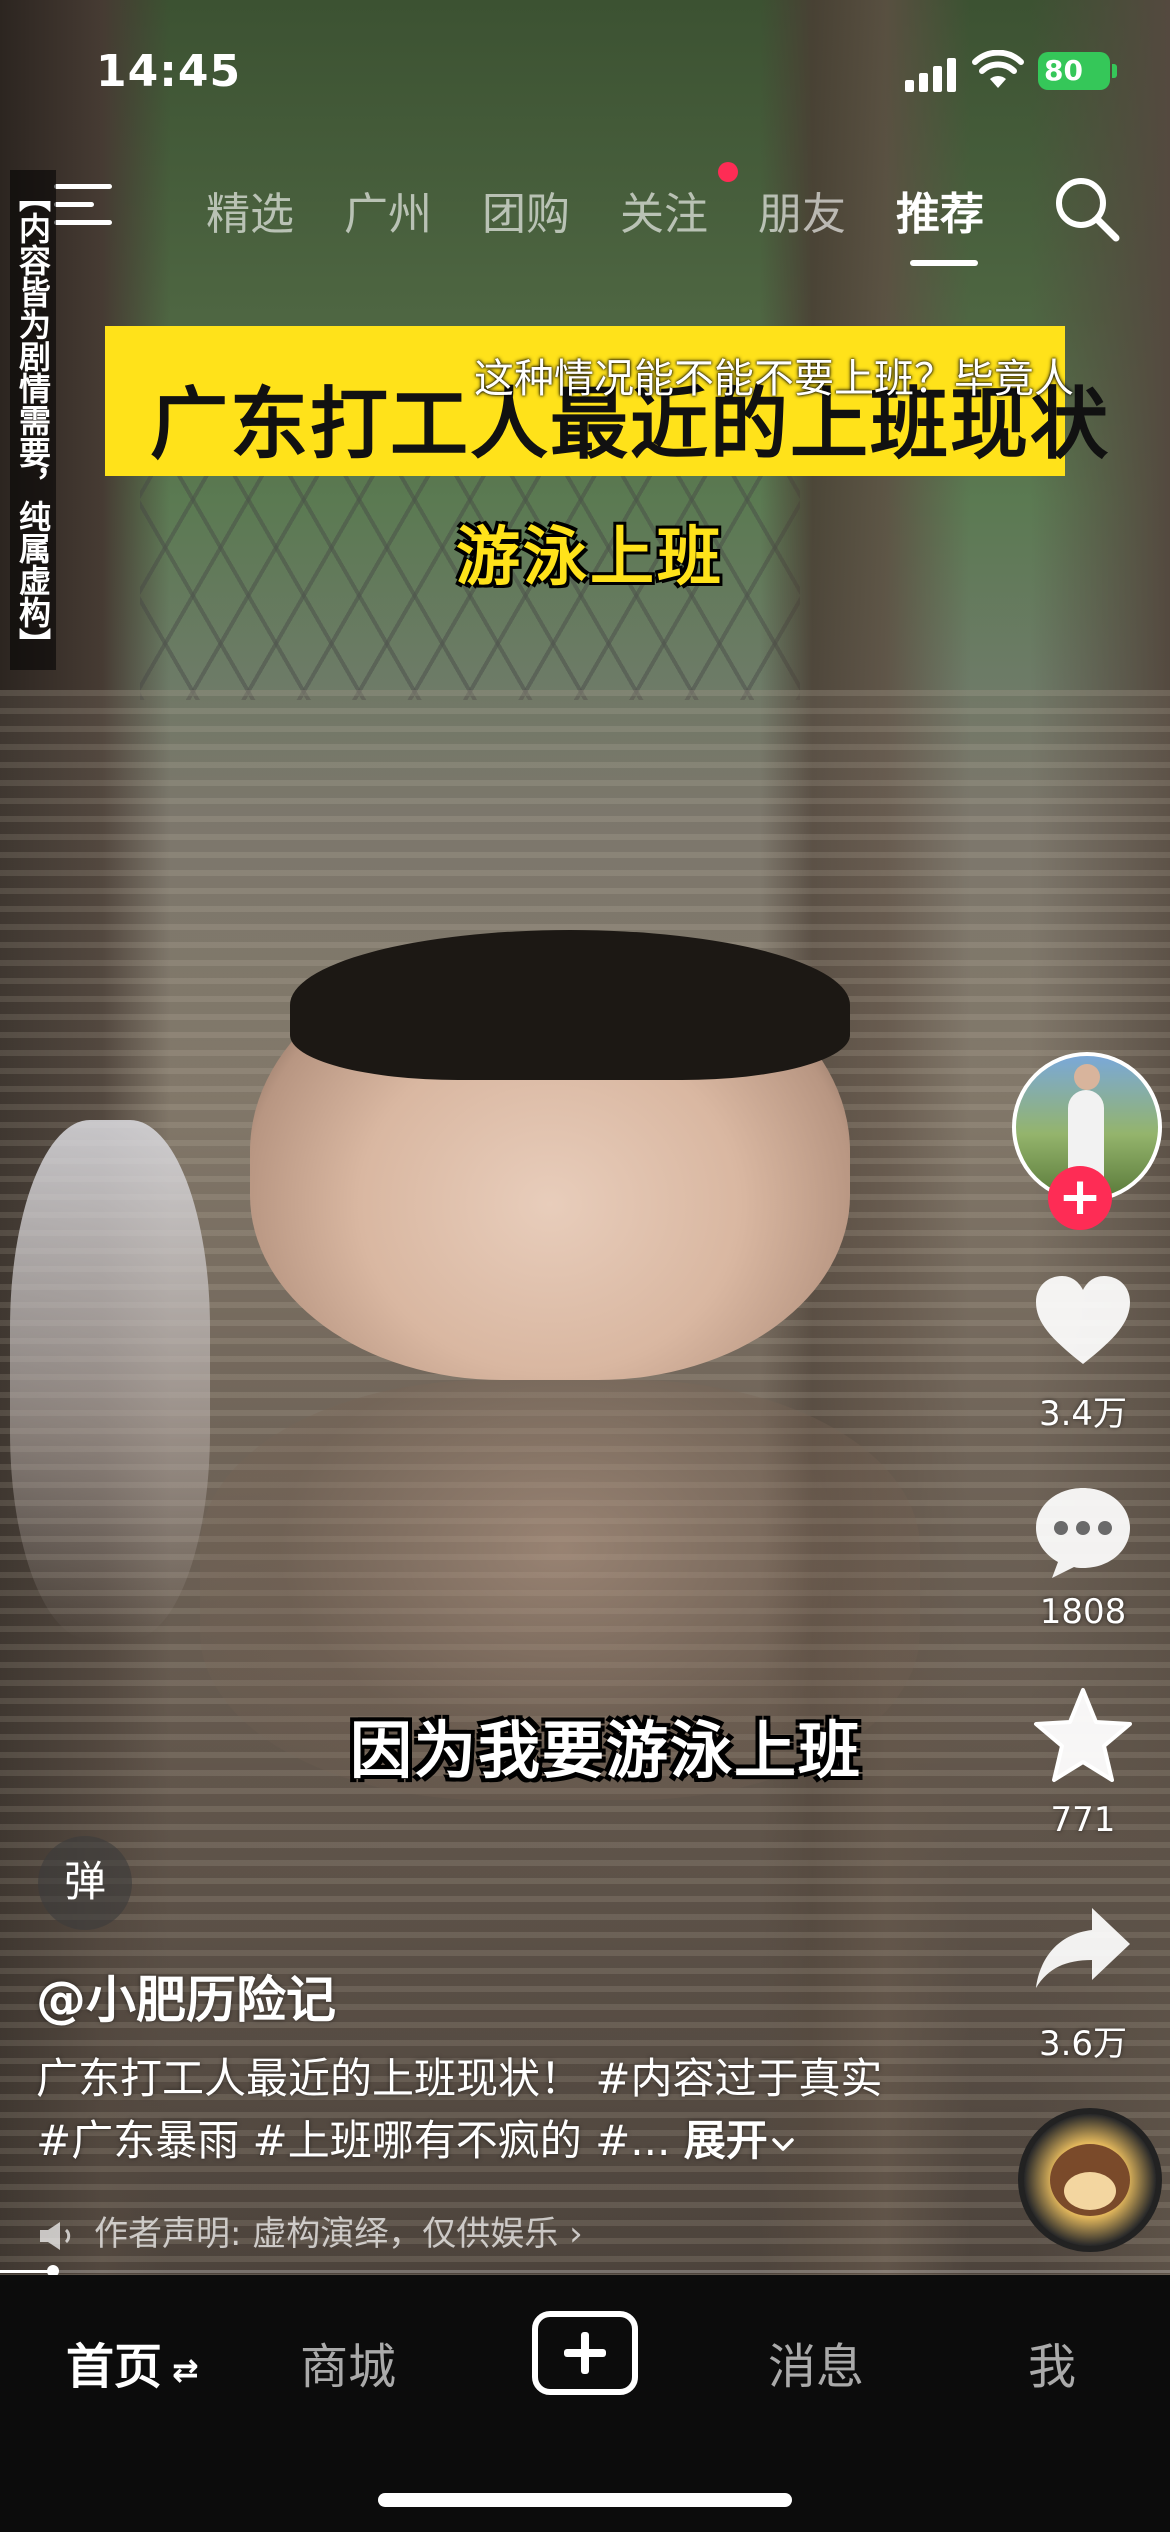 The image size is (1170, 2532). What do you see at coordinates (585, 75) in the screenshot?
I see `status-bar: 14:45 80` at bounding box center [585, 75].